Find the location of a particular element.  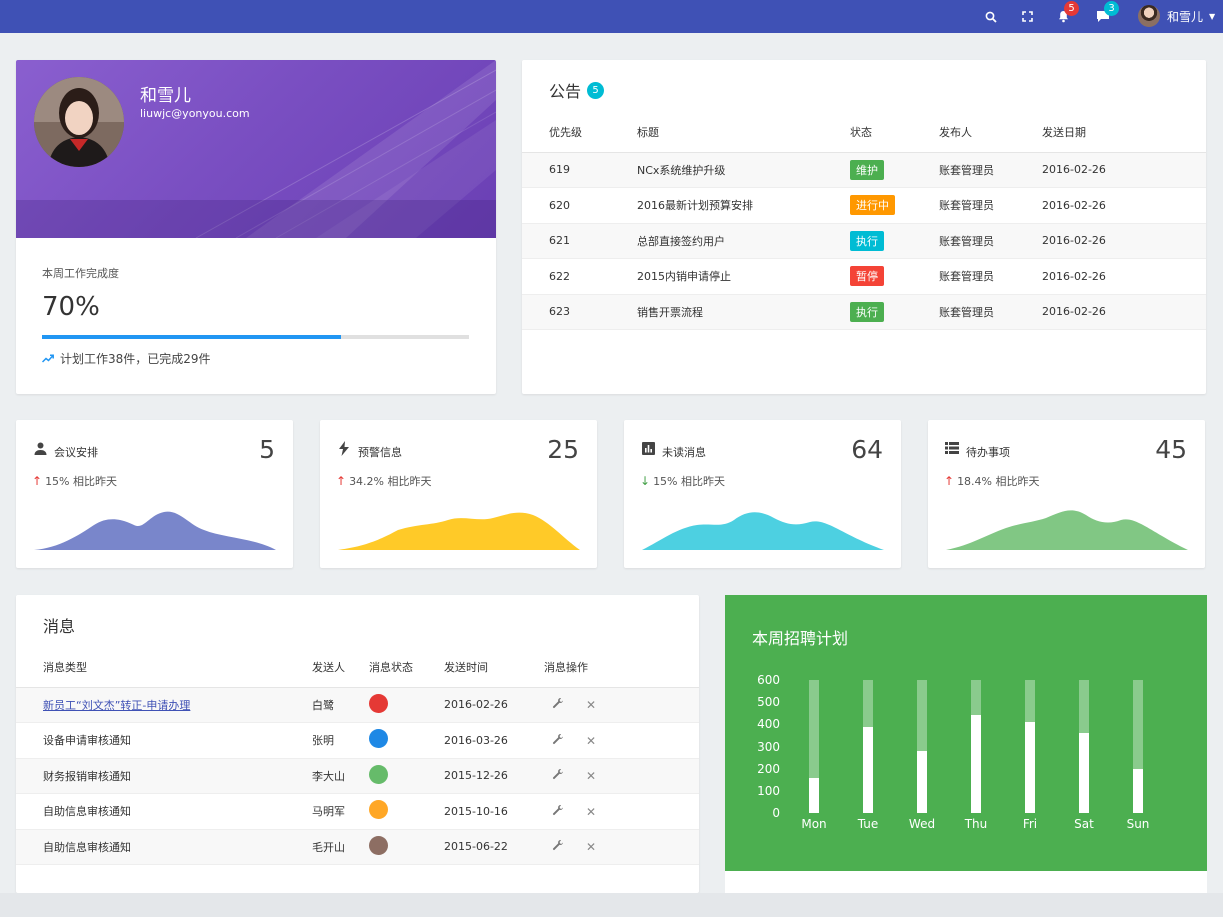

stat-area-chart is located at coordinates (763, 531).